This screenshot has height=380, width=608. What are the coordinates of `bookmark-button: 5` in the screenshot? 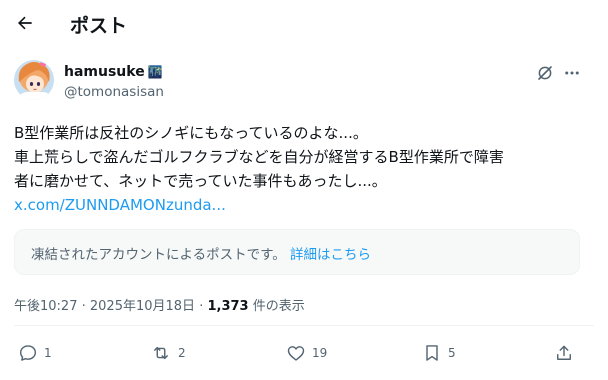 It's located at (439, 353).